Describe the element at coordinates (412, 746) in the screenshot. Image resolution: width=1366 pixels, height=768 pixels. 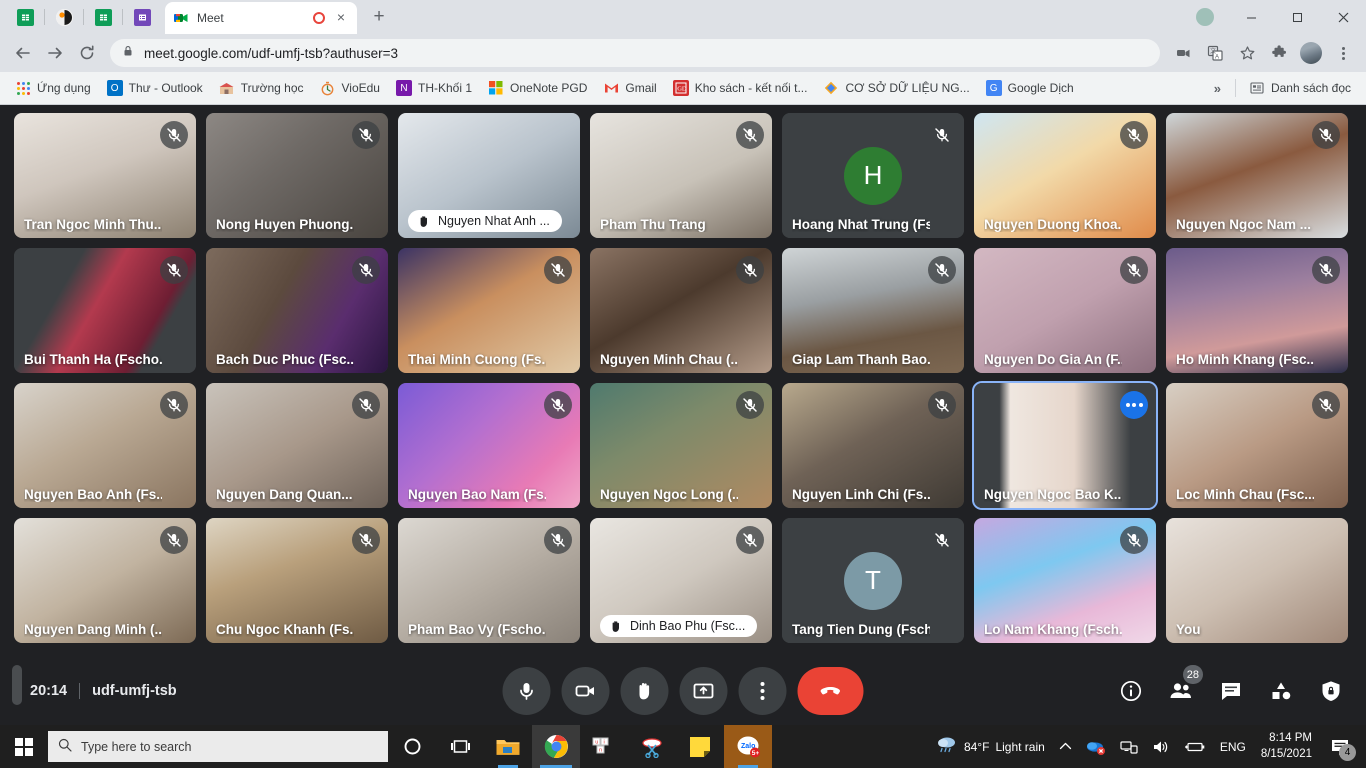
I see `cortana-icon` at that location.